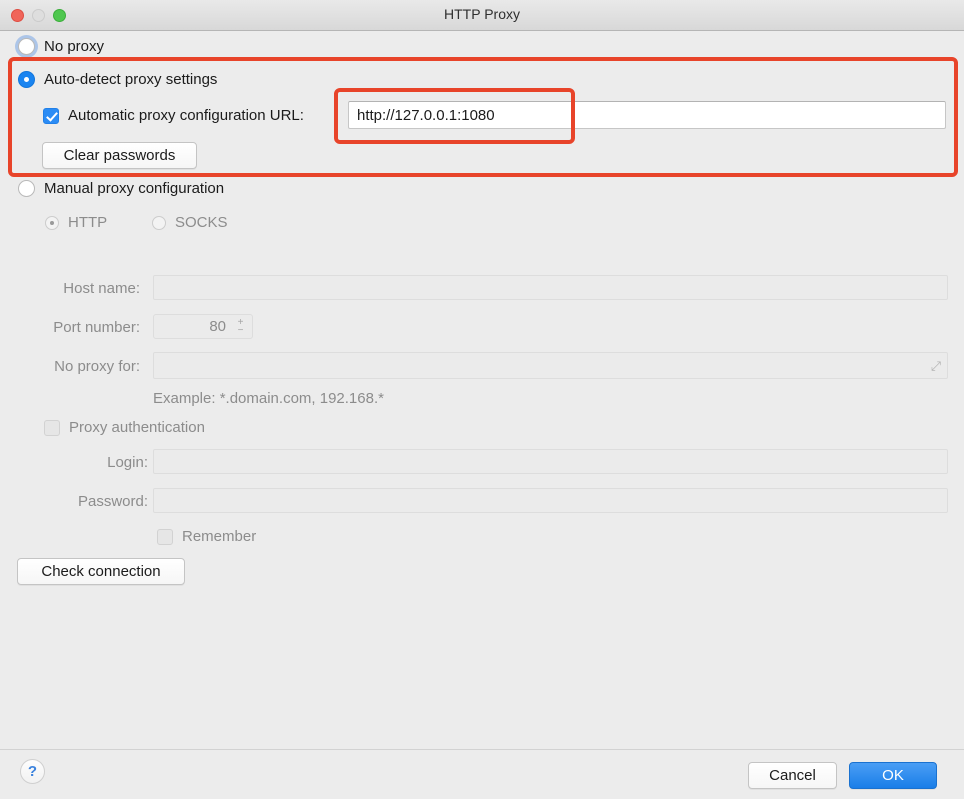  What do you see at coordinates (51, 115) in the screenshot?
I see `automatic-proxy-config-url-checkbox-icon` at bounding box center [51, 115].